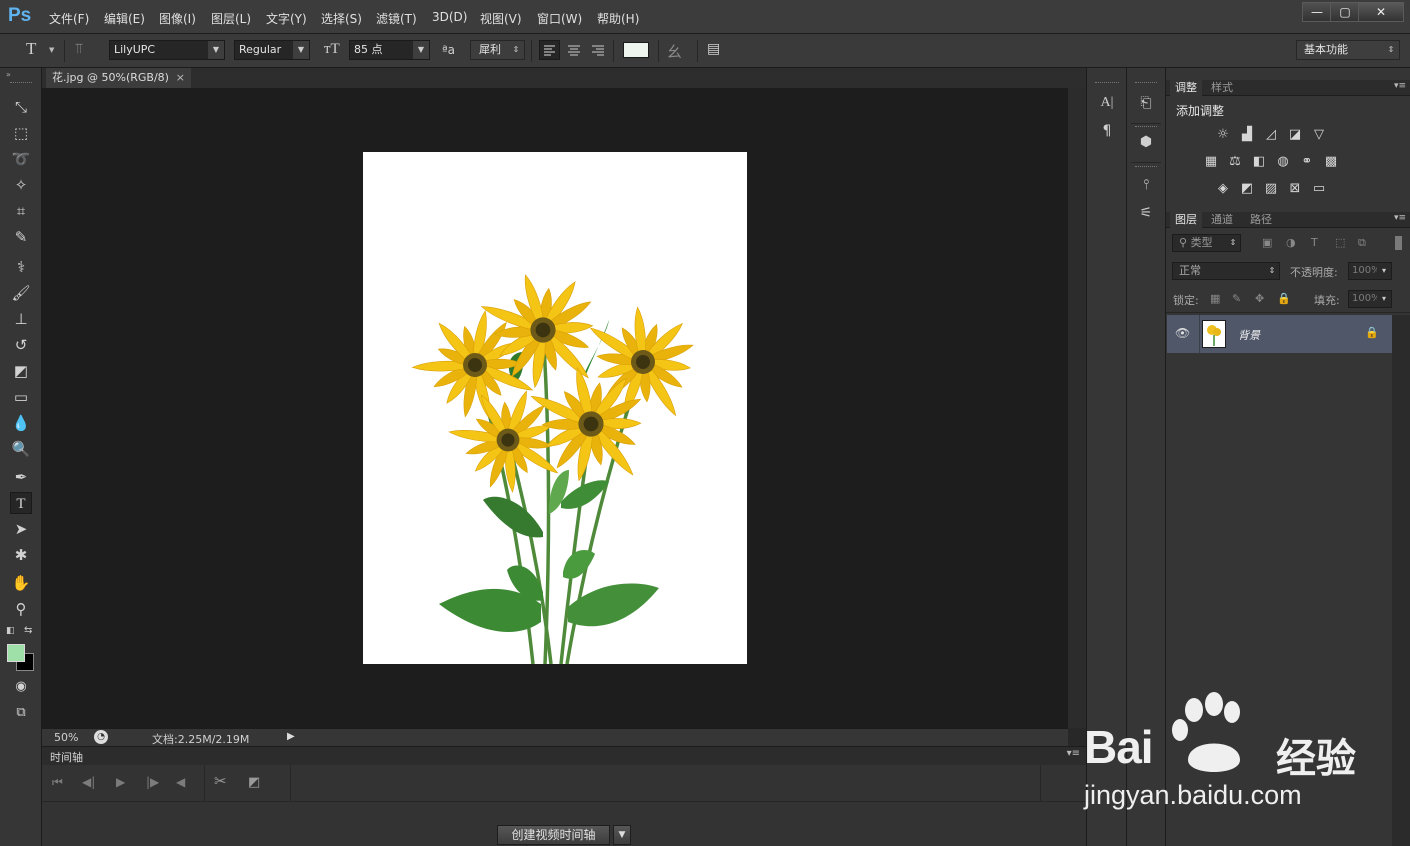 Image resolution: width=1410 pixels, height=846 pixels. What do you see at coordinates (636, 50) in the screenshot?
I see `text-color-swatch` at bounding box center [636, 50].